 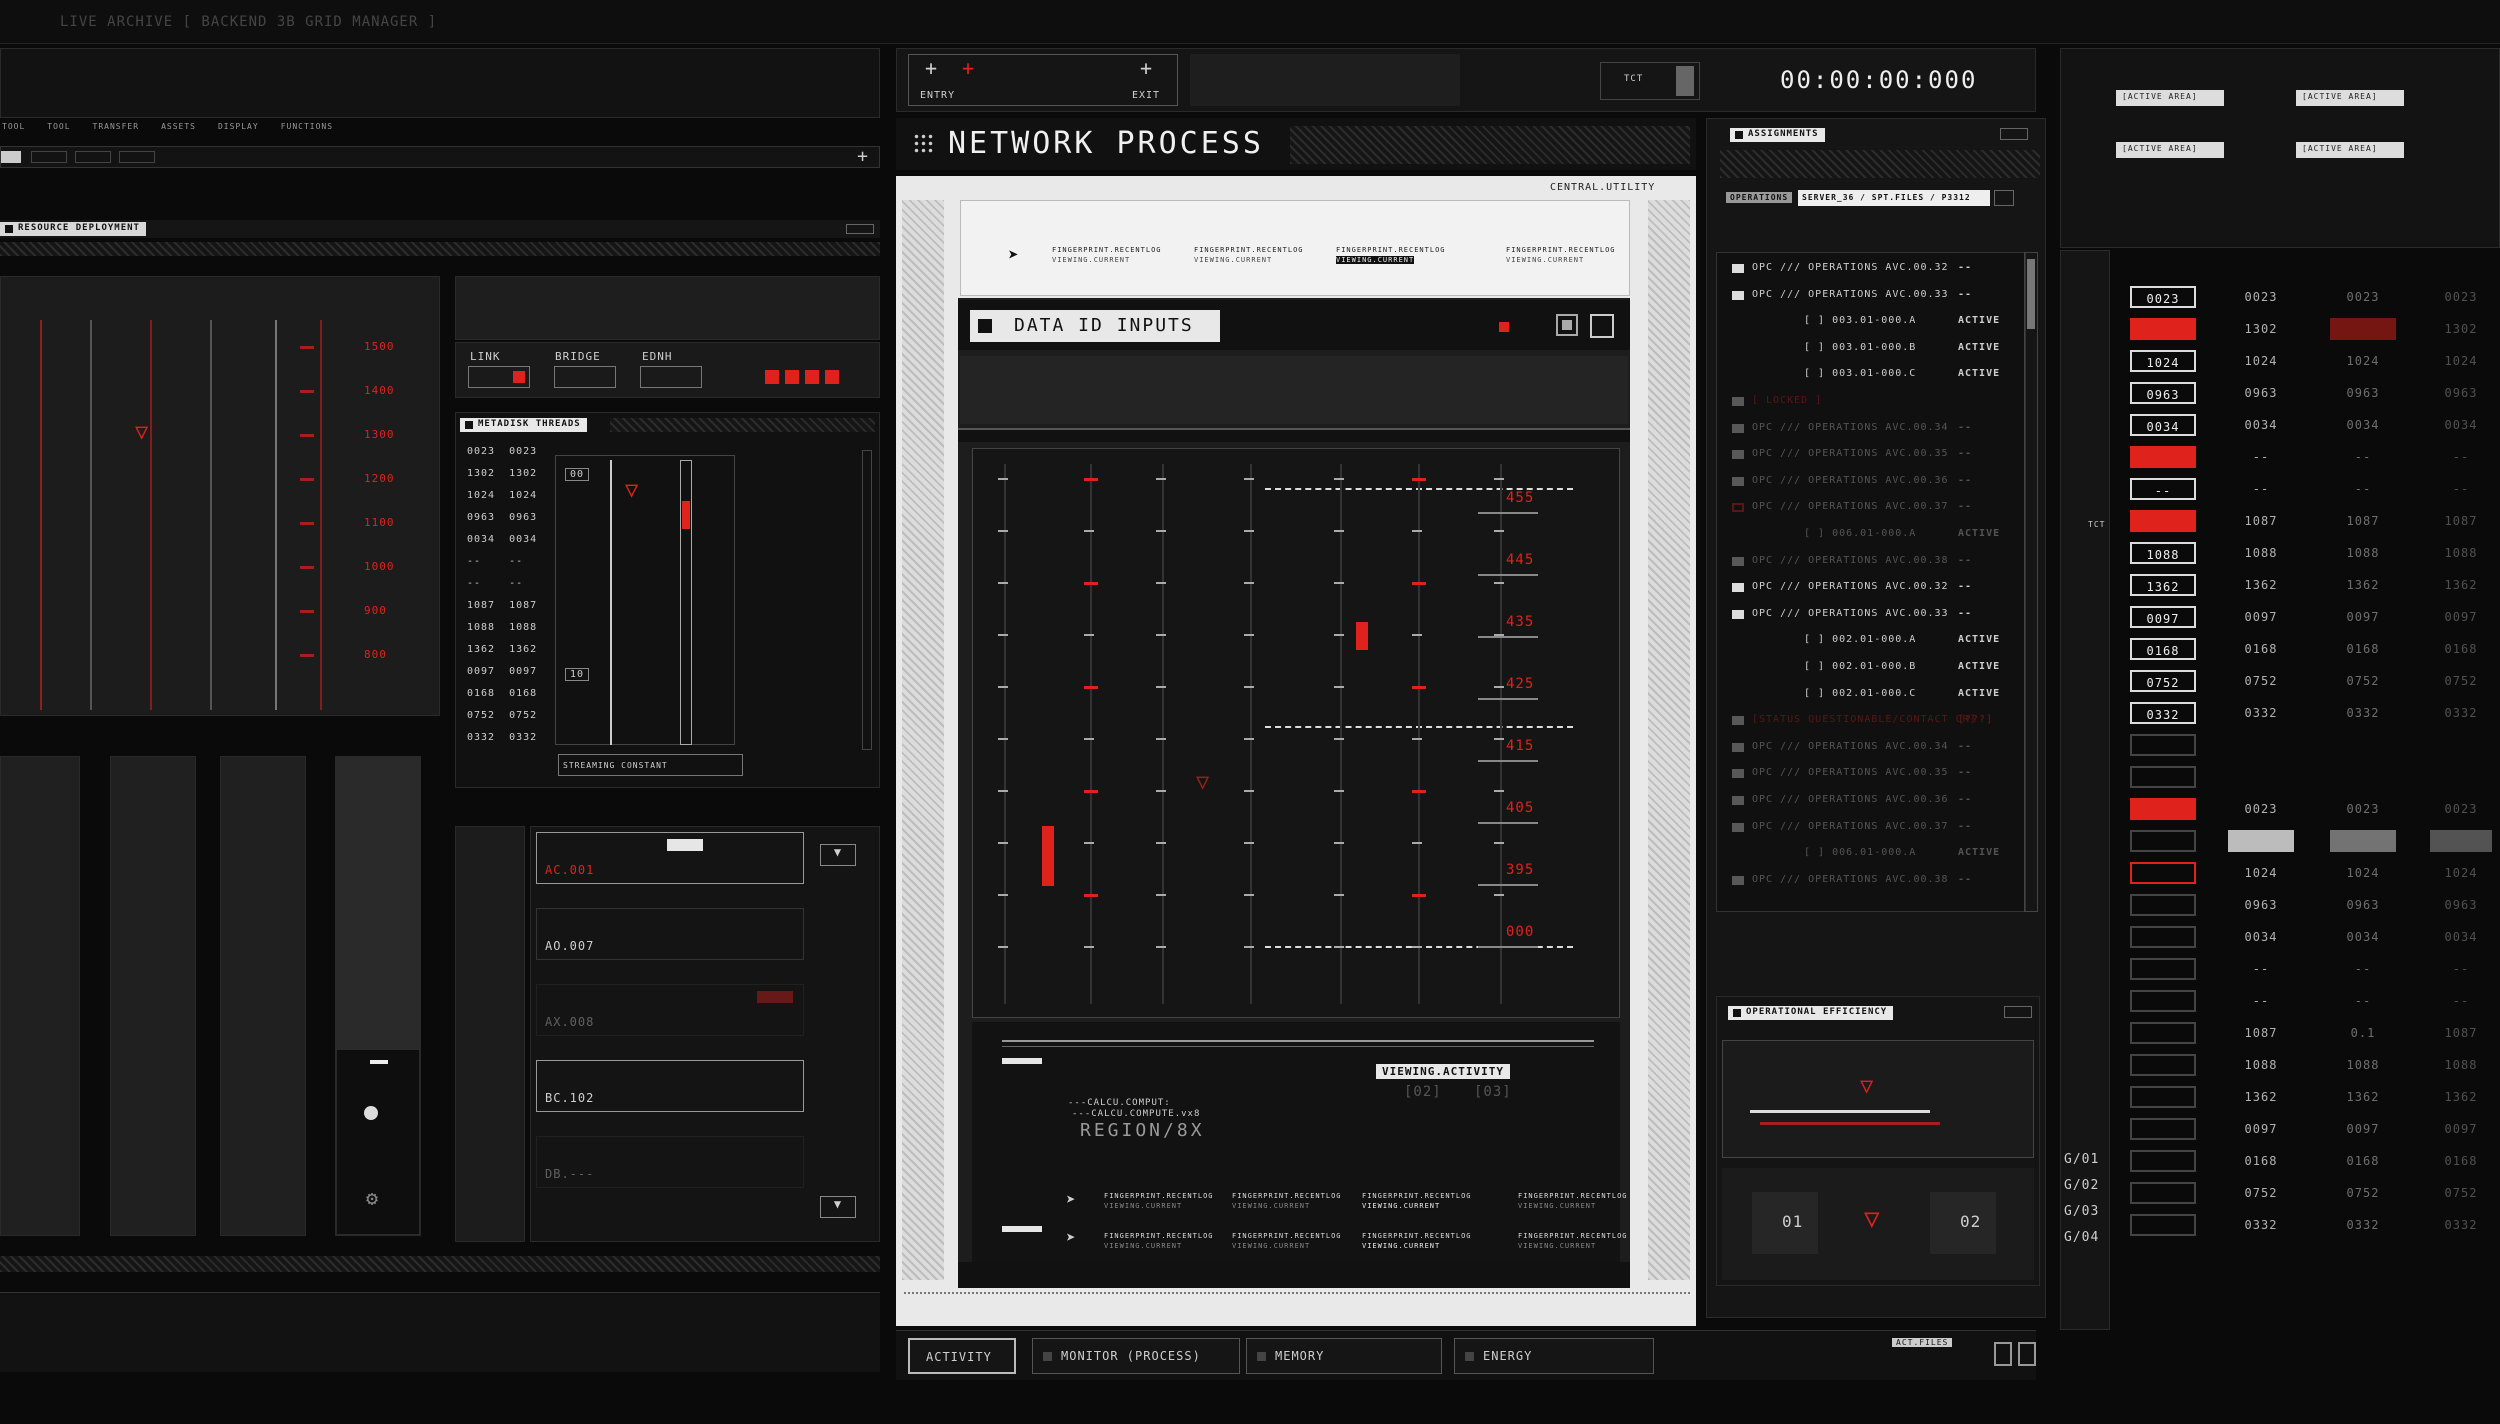 What do you see at coordinates (2461, 329) in the screenshot?
I see `grid-cell: 1302` at bounding box center [2461, 329].